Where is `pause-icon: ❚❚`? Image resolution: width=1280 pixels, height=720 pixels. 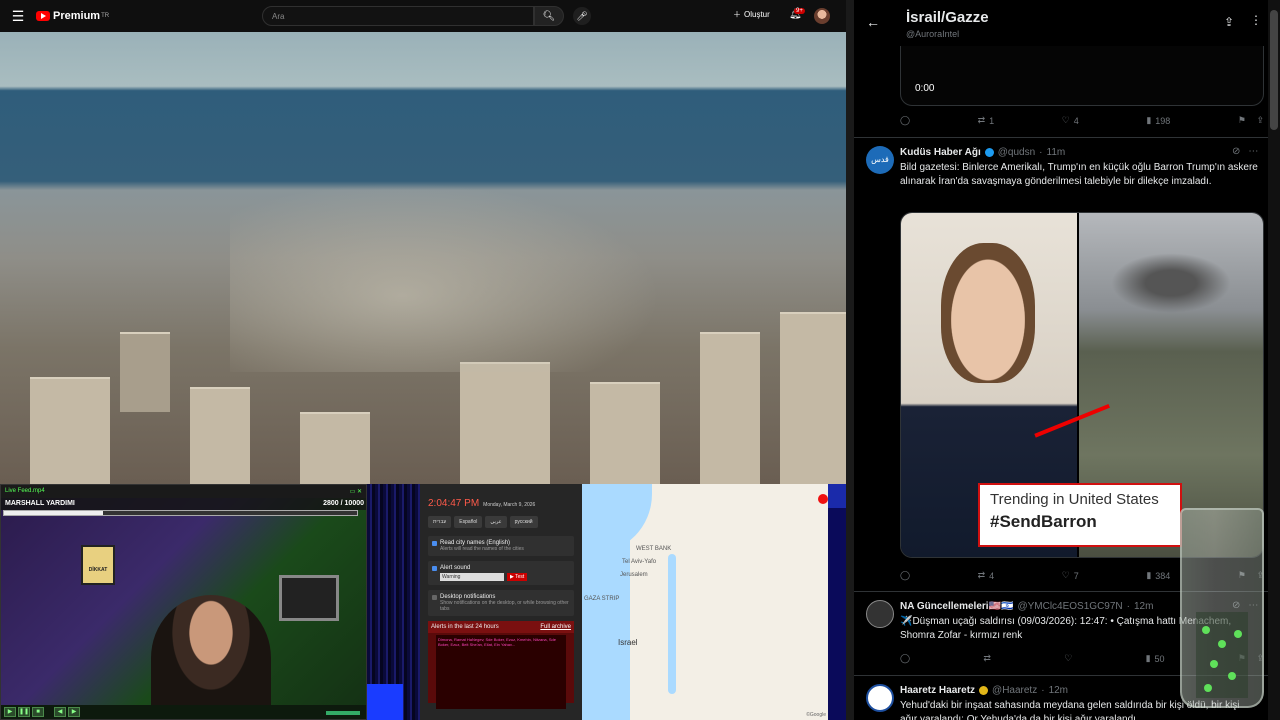 pause-icon: ❚❚ is located at coordinates (24, 712).